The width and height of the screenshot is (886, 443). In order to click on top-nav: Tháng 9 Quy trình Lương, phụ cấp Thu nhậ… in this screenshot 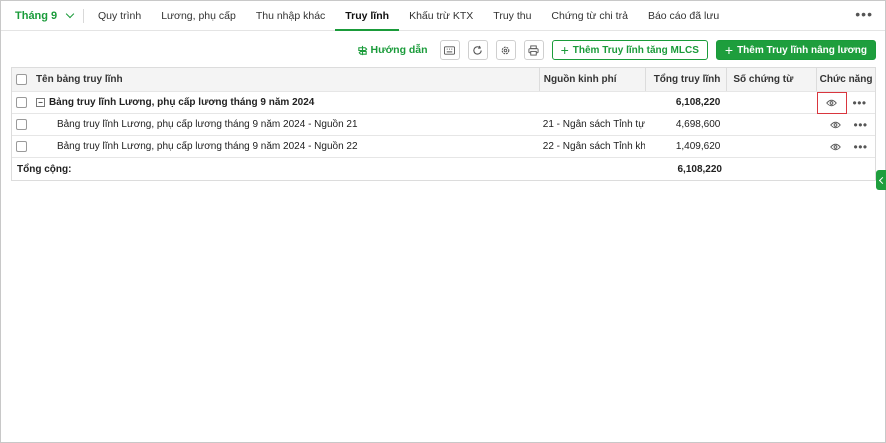, I will do `click(443, 16)`.